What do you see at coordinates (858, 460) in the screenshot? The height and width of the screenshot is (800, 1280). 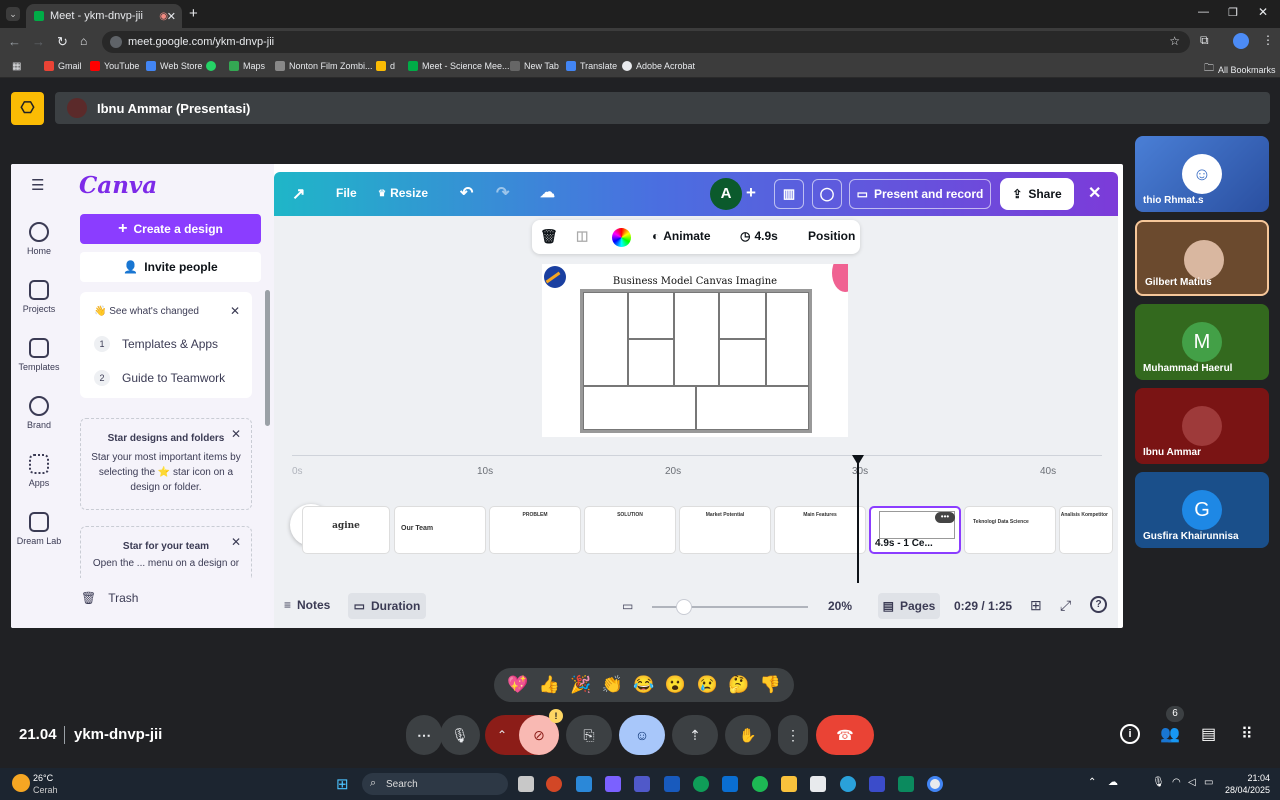 I see `playhead-handle` at bounding box center [858, 460].